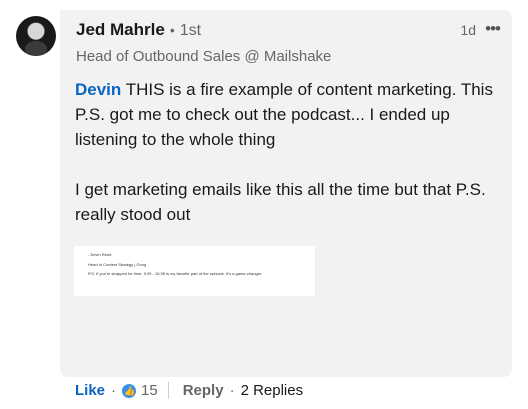 Image resolution: width=528 pixels, height=409 pixels. I want to click on author-row: Jed Mahrle • 1st, so click(138, 30).